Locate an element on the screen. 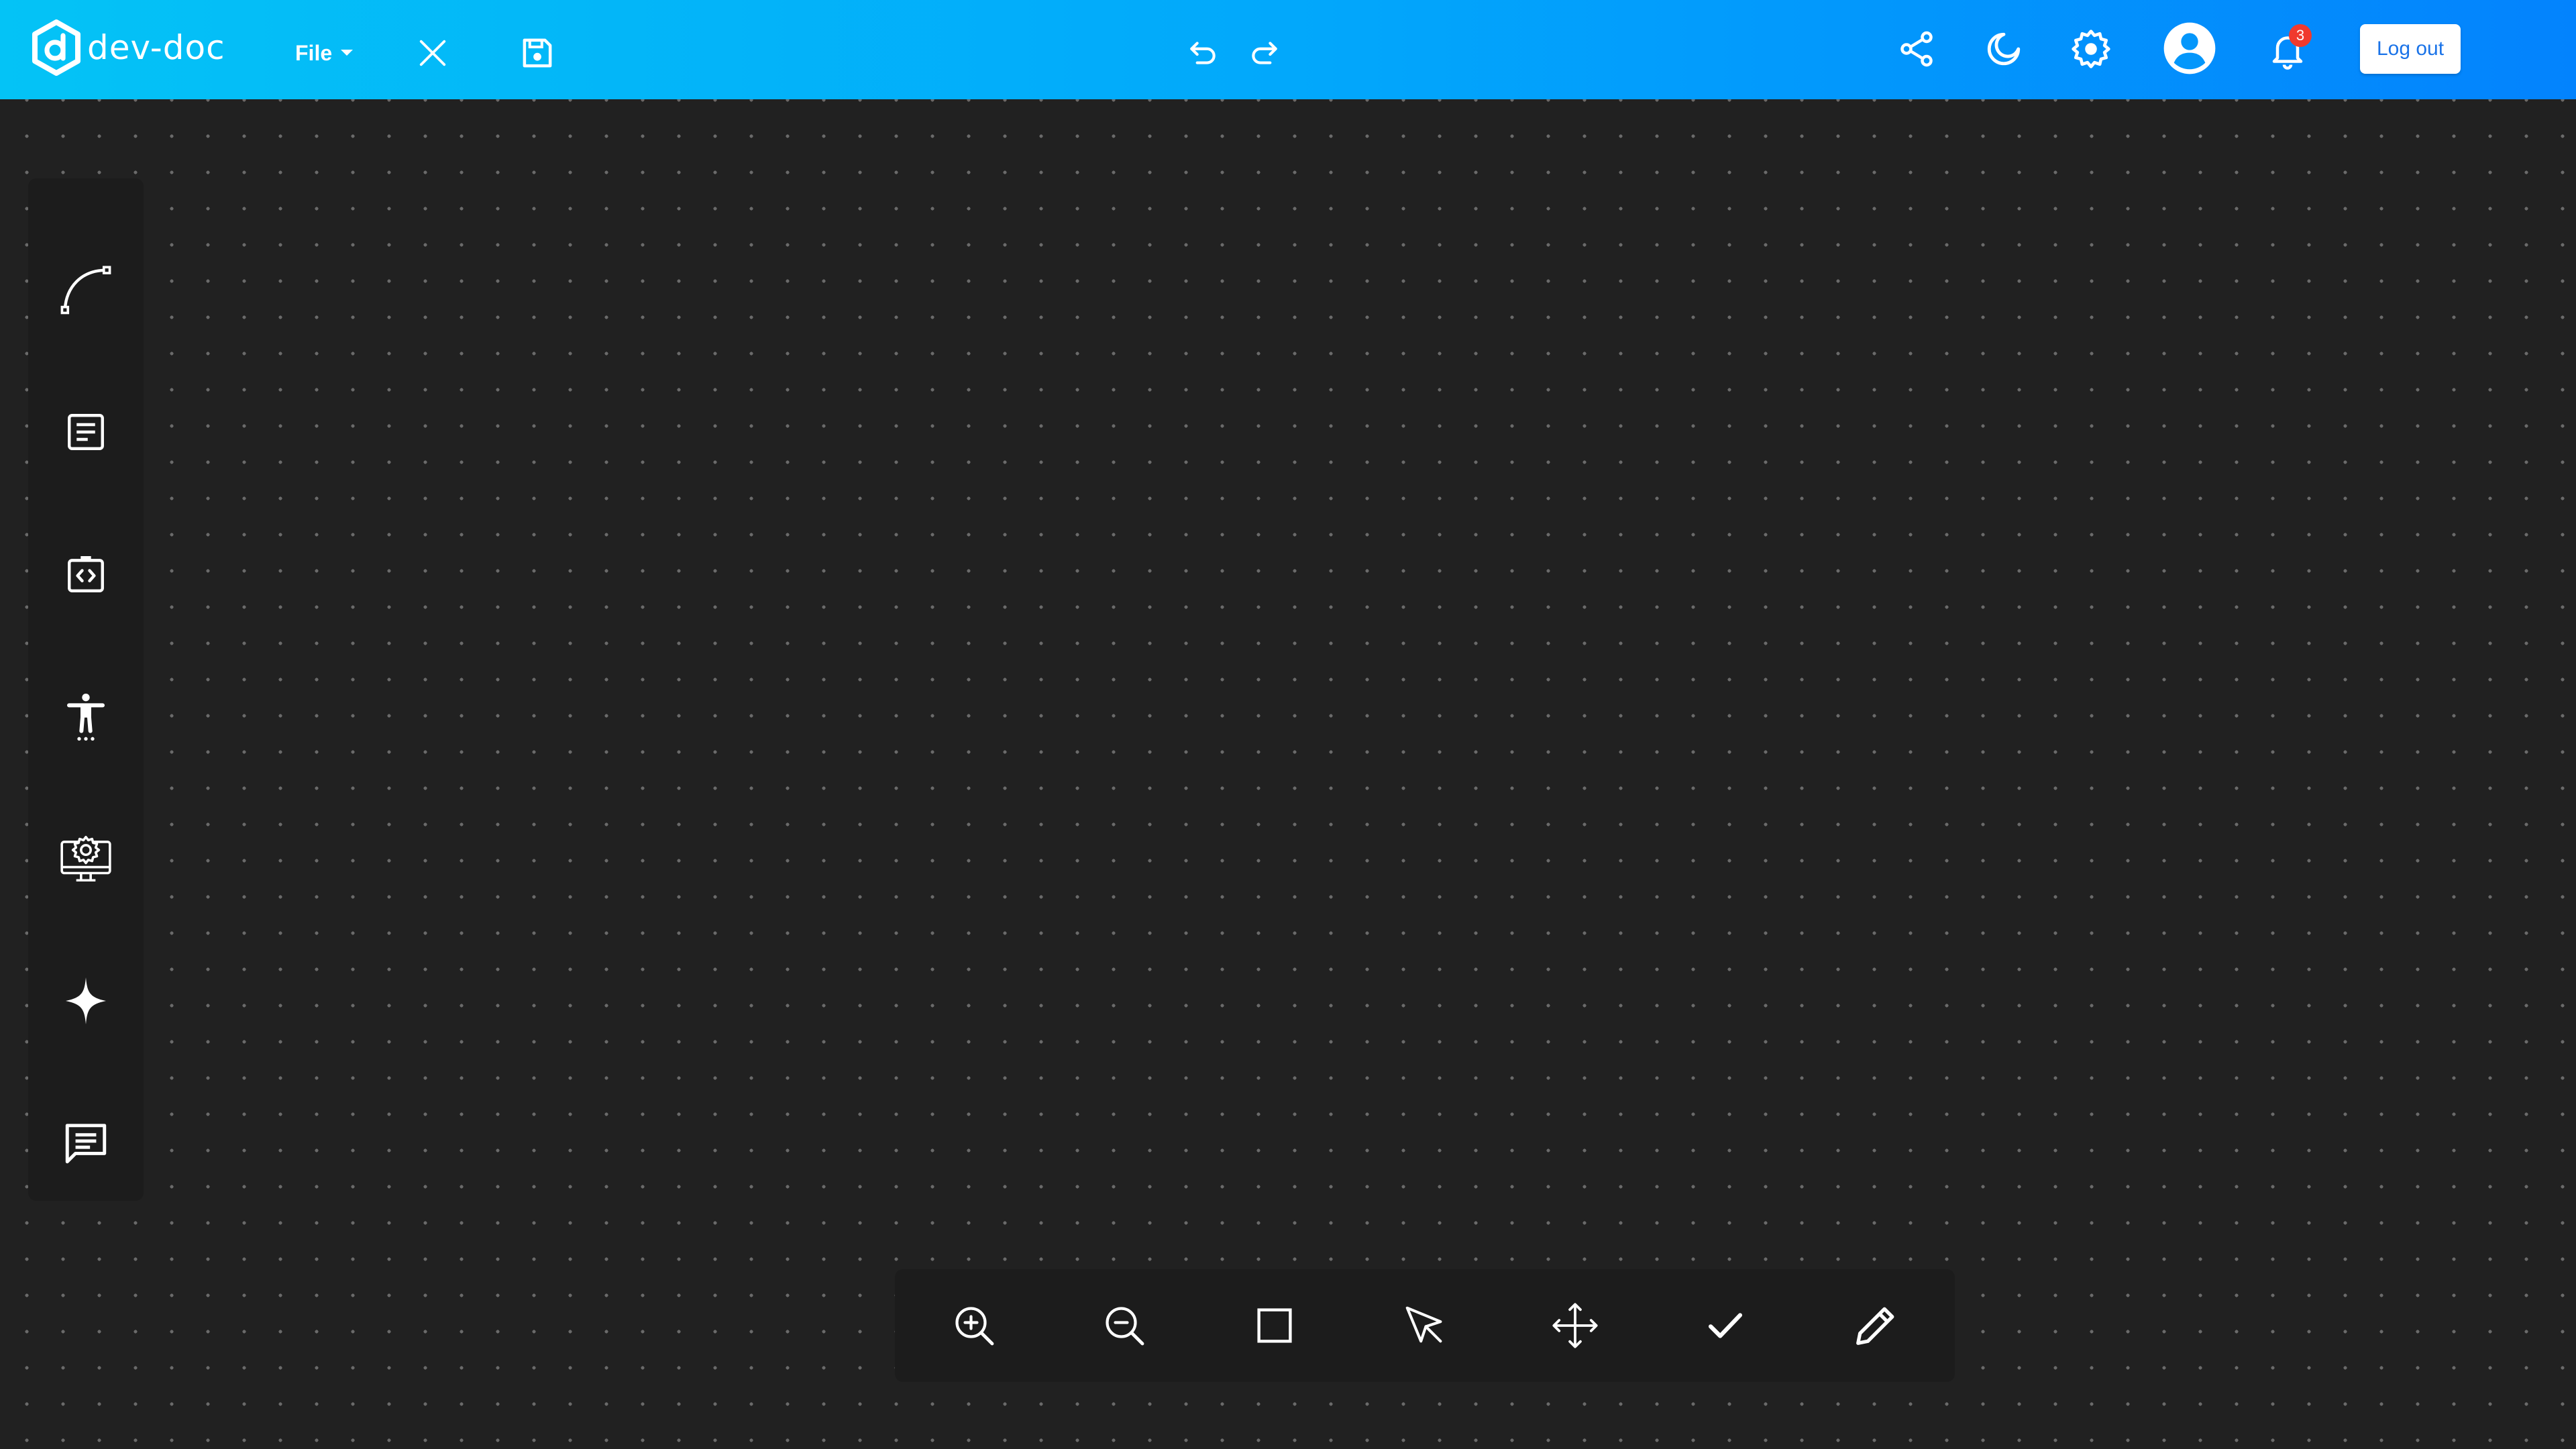 Image resolution: width=2576 pixels, height=1449 pixels. save-icon is located at coordinates (537, 53).